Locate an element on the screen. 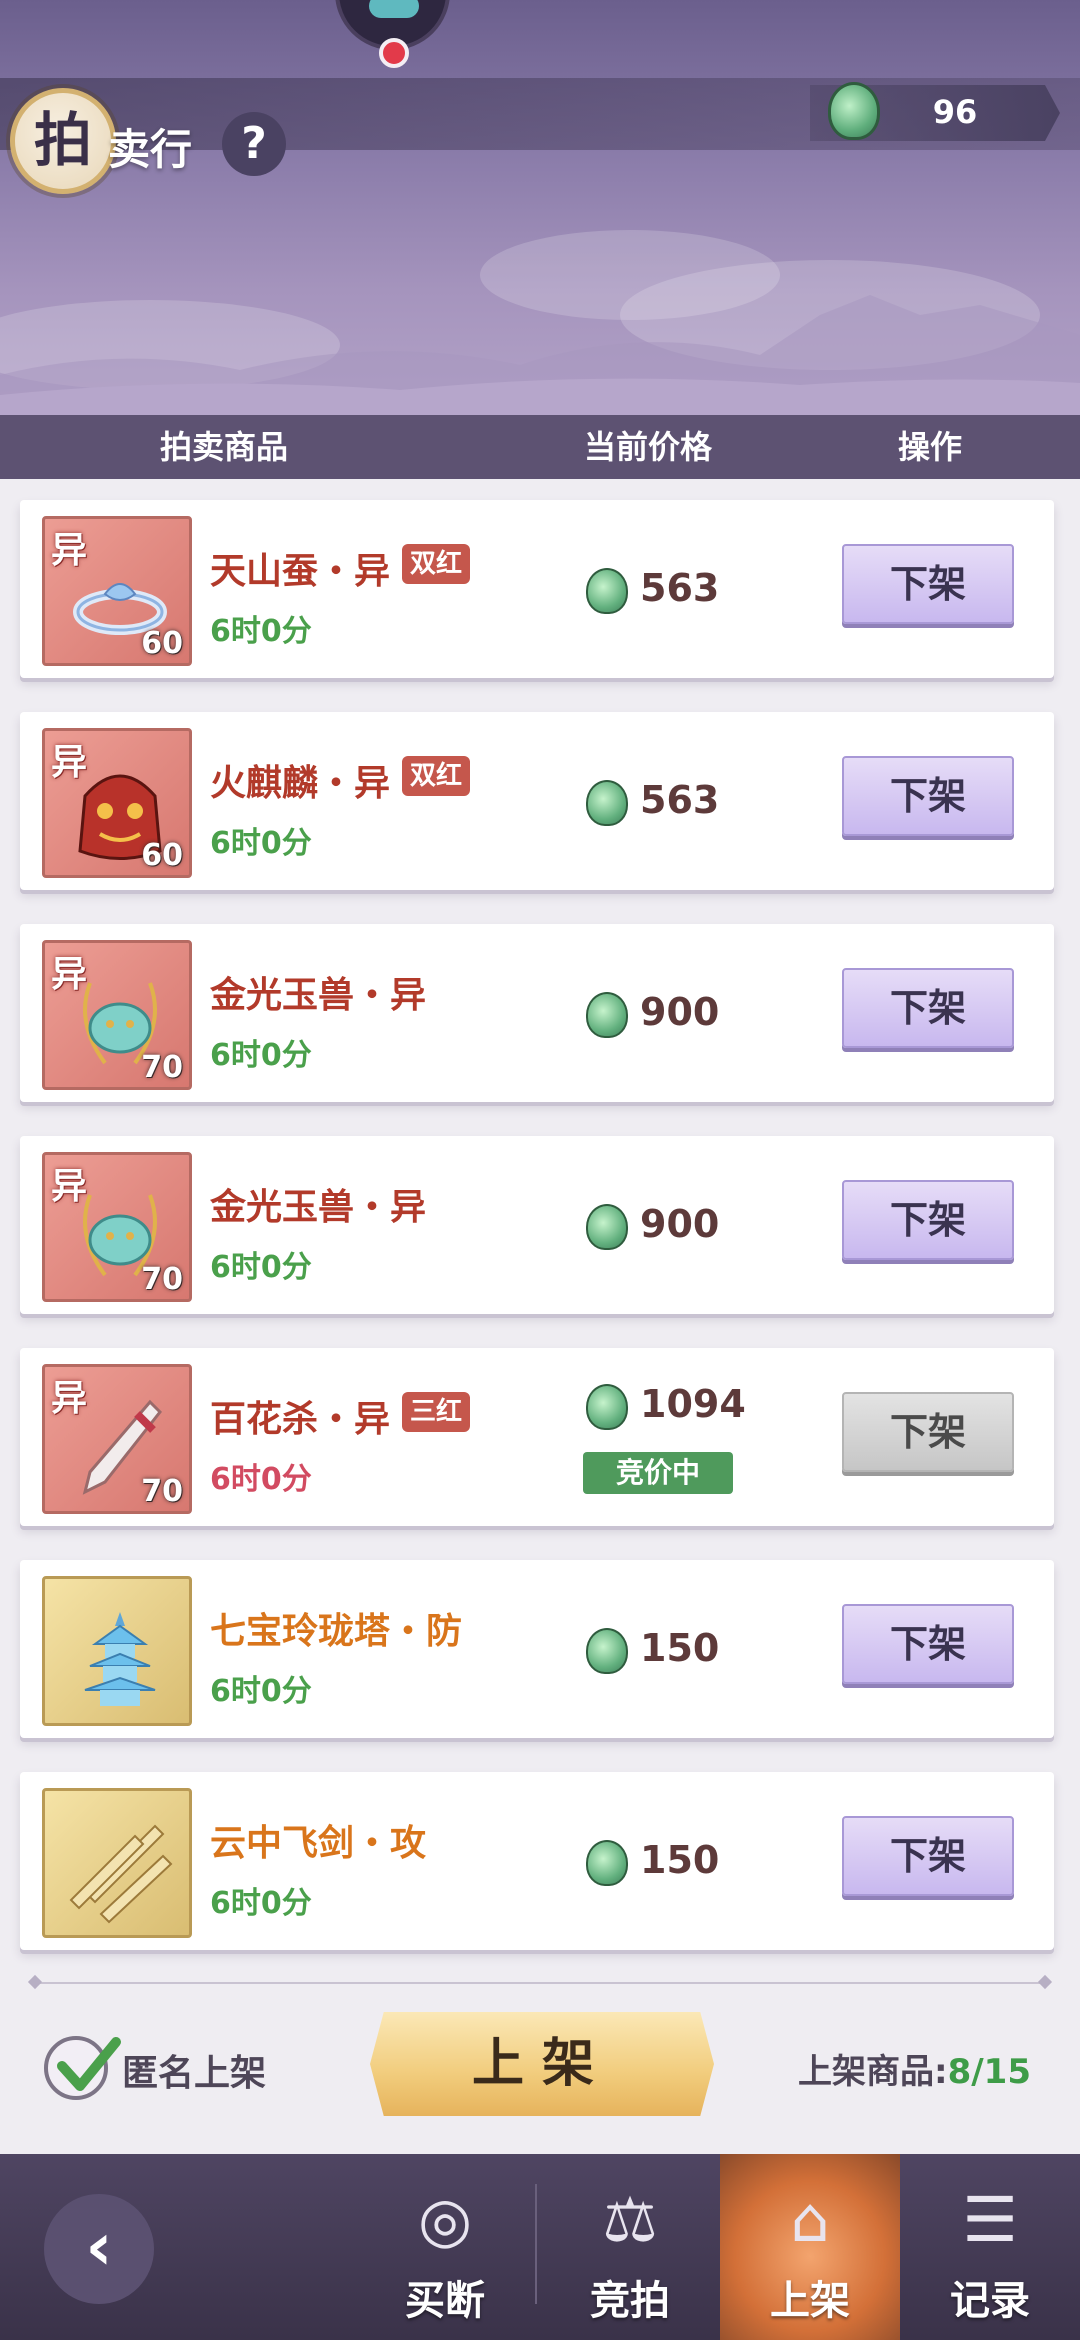 This screenshot has height=2340, width=1080. anonymous-checkbox is located at coordinates (82, 2068).